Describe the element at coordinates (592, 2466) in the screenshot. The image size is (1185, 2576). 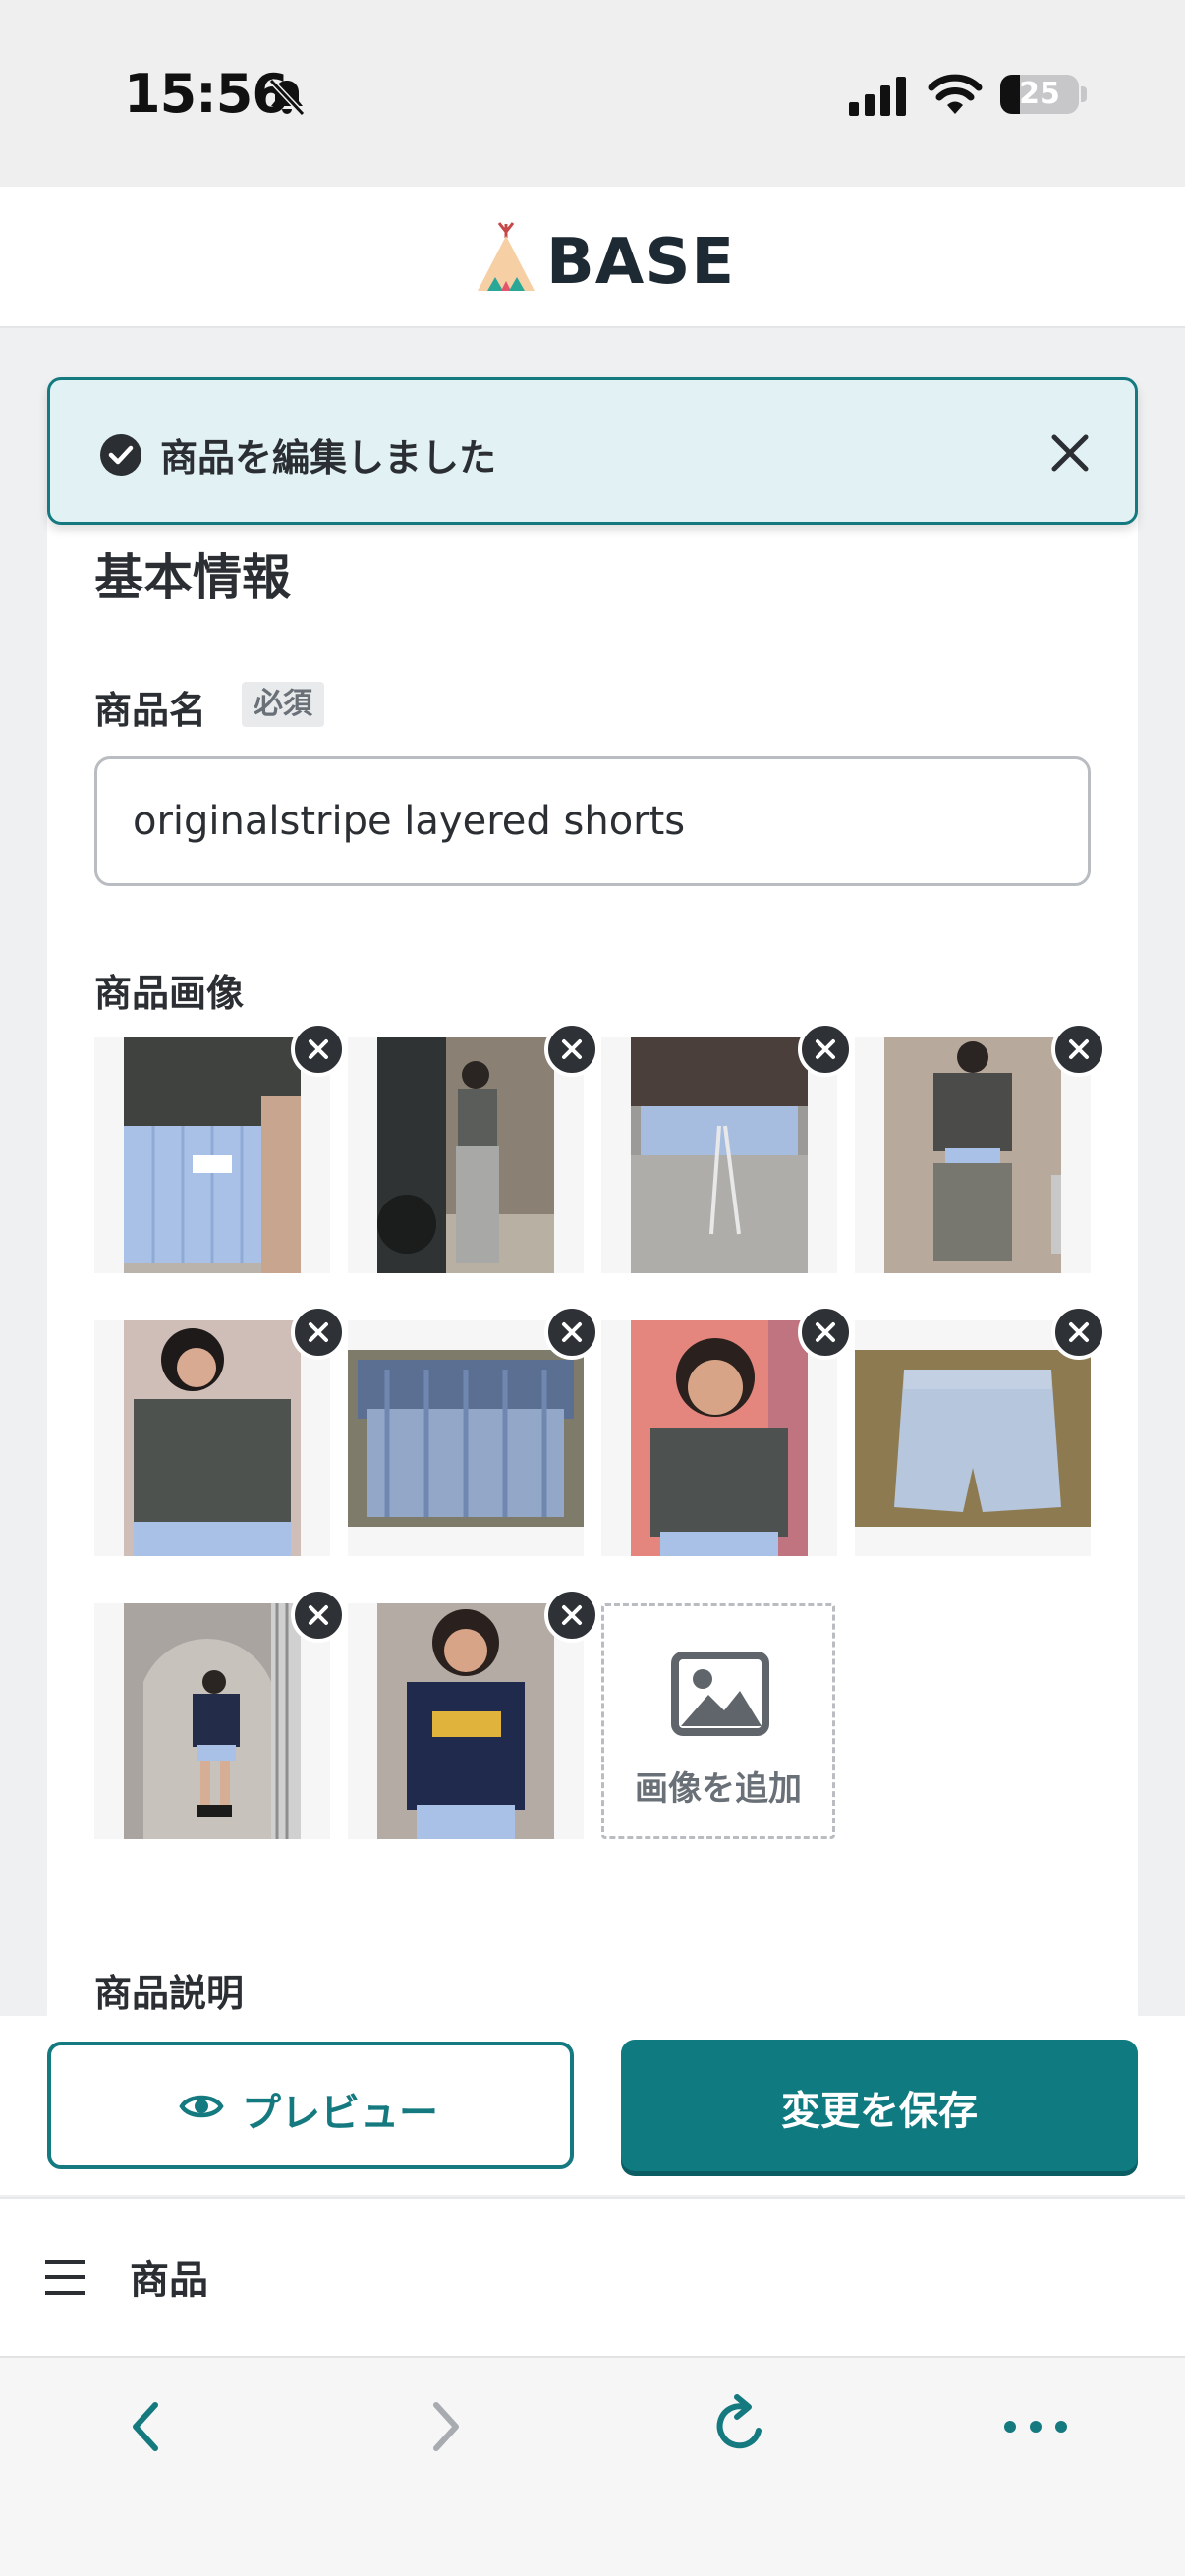
I see `browser-toolbar` at that location.